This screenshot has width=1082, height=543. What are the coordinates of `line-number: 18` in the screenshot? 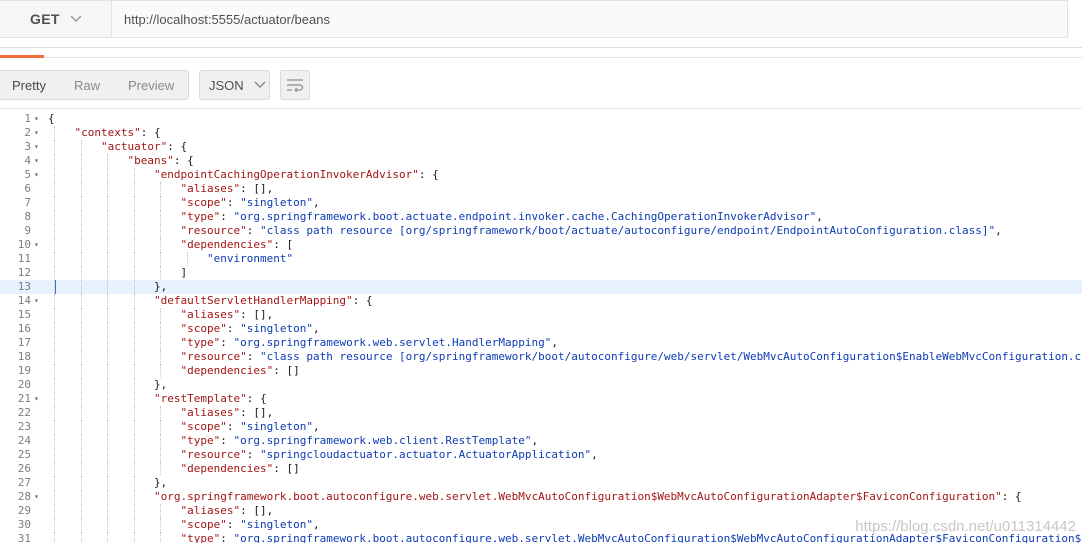 It's located at (24, 356).